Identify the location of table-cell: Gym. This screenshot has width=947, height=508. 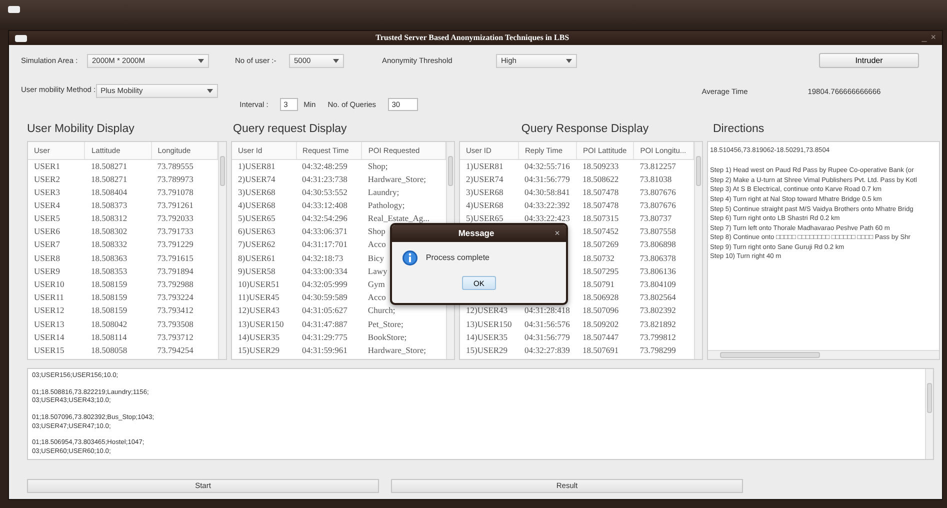
(376, 284).